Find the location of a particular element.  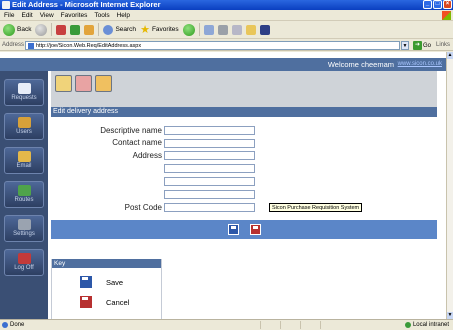

menu-favorites: Favorites is located at coordinates (74, 15).